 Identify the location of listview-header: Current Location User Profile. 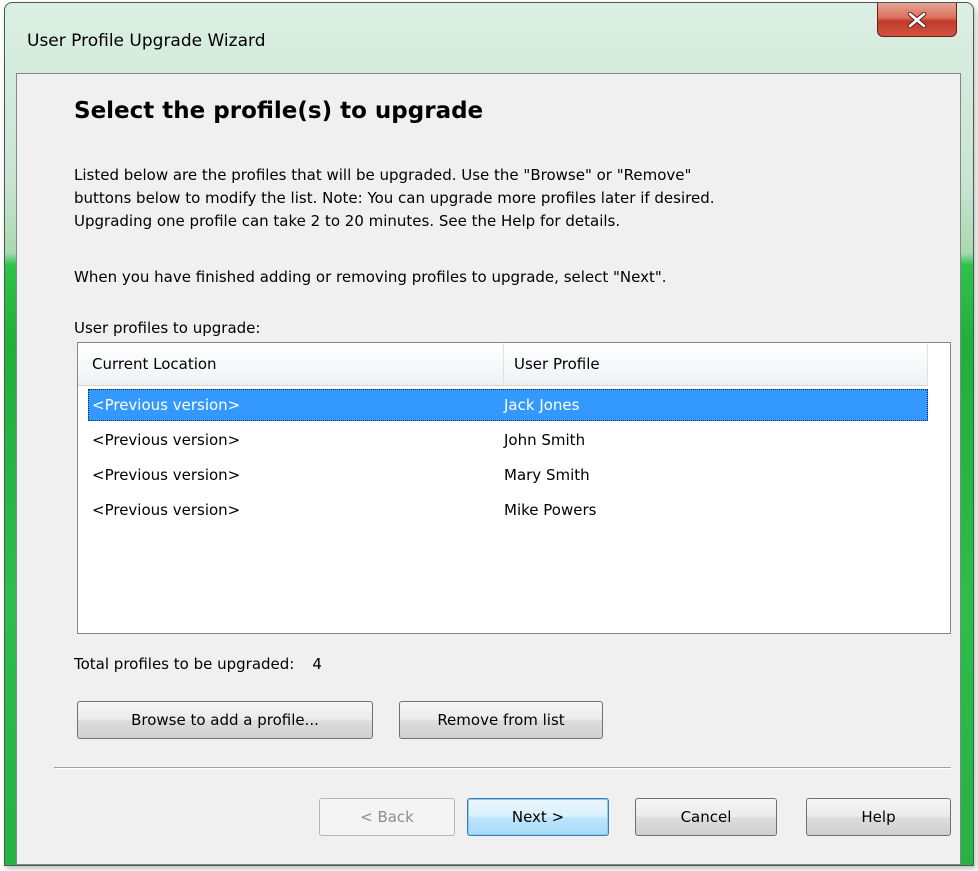
(503, 364).